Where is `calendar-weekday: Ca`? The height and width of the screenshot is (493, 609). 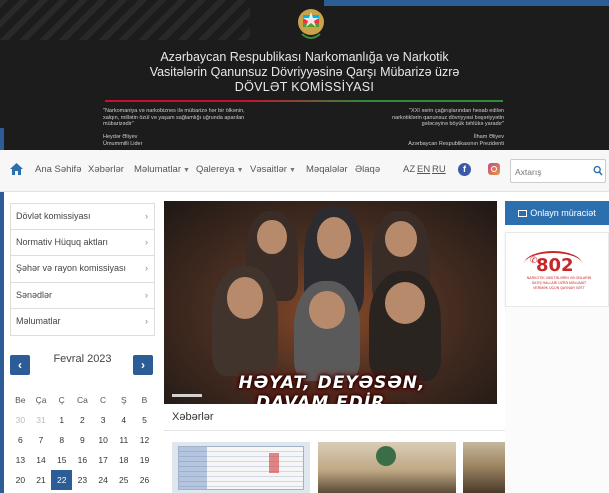
calendar-weekday: Ca is located at coordinates (82, 400).